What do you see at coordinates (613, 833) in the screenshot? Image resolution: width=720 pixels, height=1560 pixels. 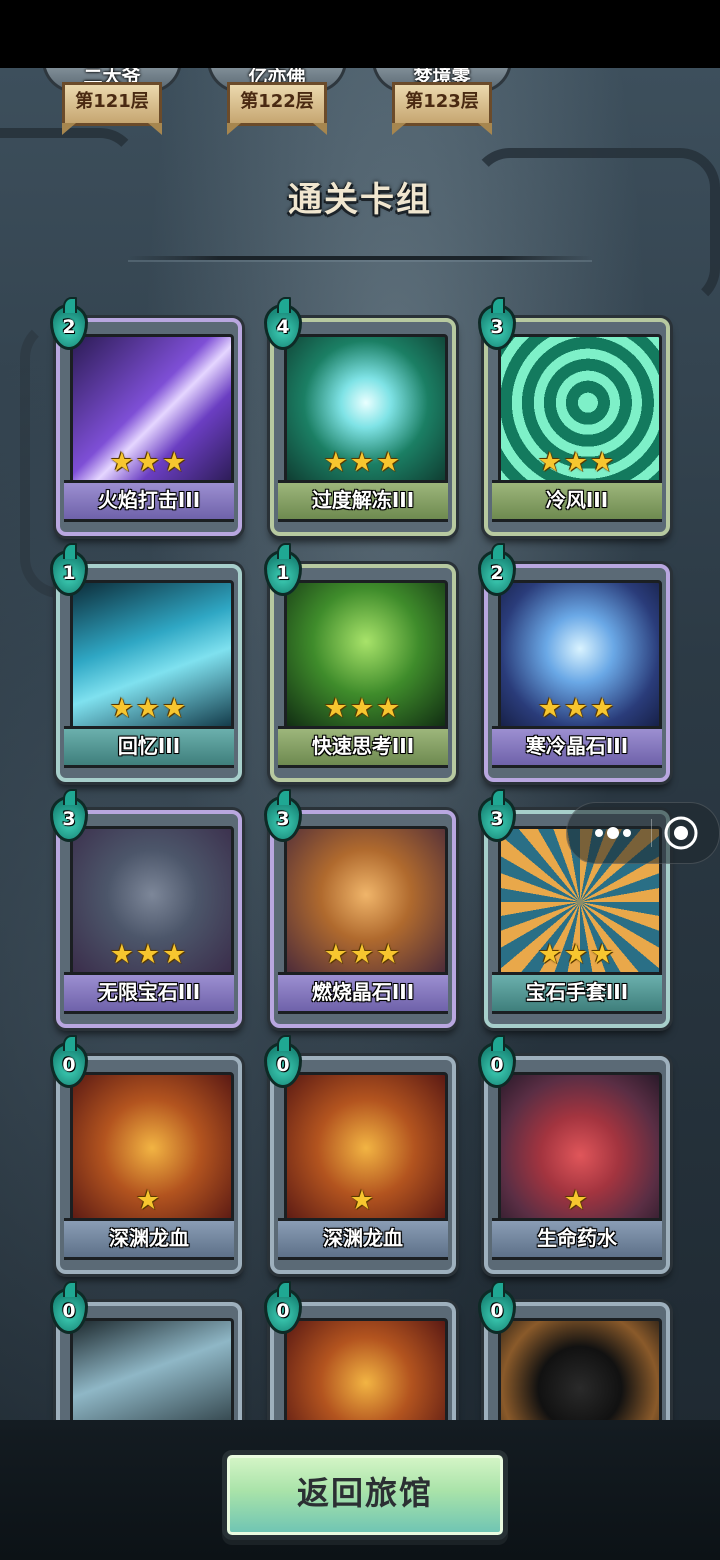 I see `more-dots-icon` at bounding box center [613, 833].